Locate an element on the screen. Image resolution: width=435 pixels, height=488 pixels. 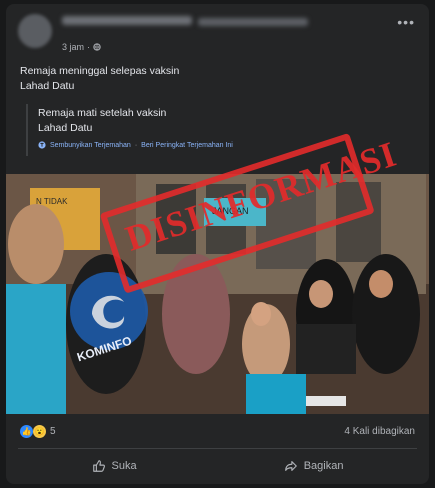
translate-icon is located at coordinates (42, 145).